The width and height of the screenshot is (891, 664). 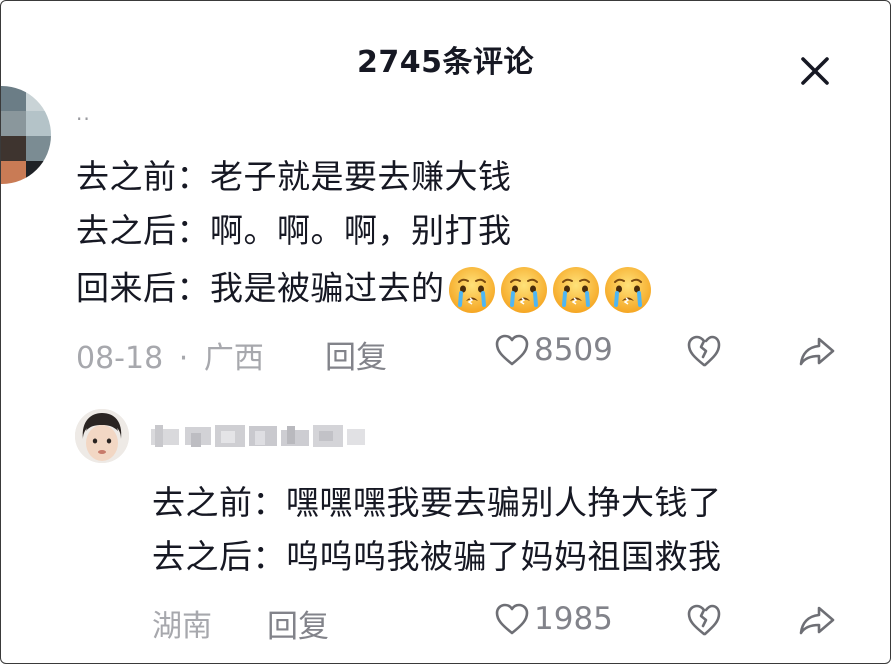 What do you see at coordinates (573, 350) in the screenshot?
I see `like-count: 8509` at bounding box center [573, 350].